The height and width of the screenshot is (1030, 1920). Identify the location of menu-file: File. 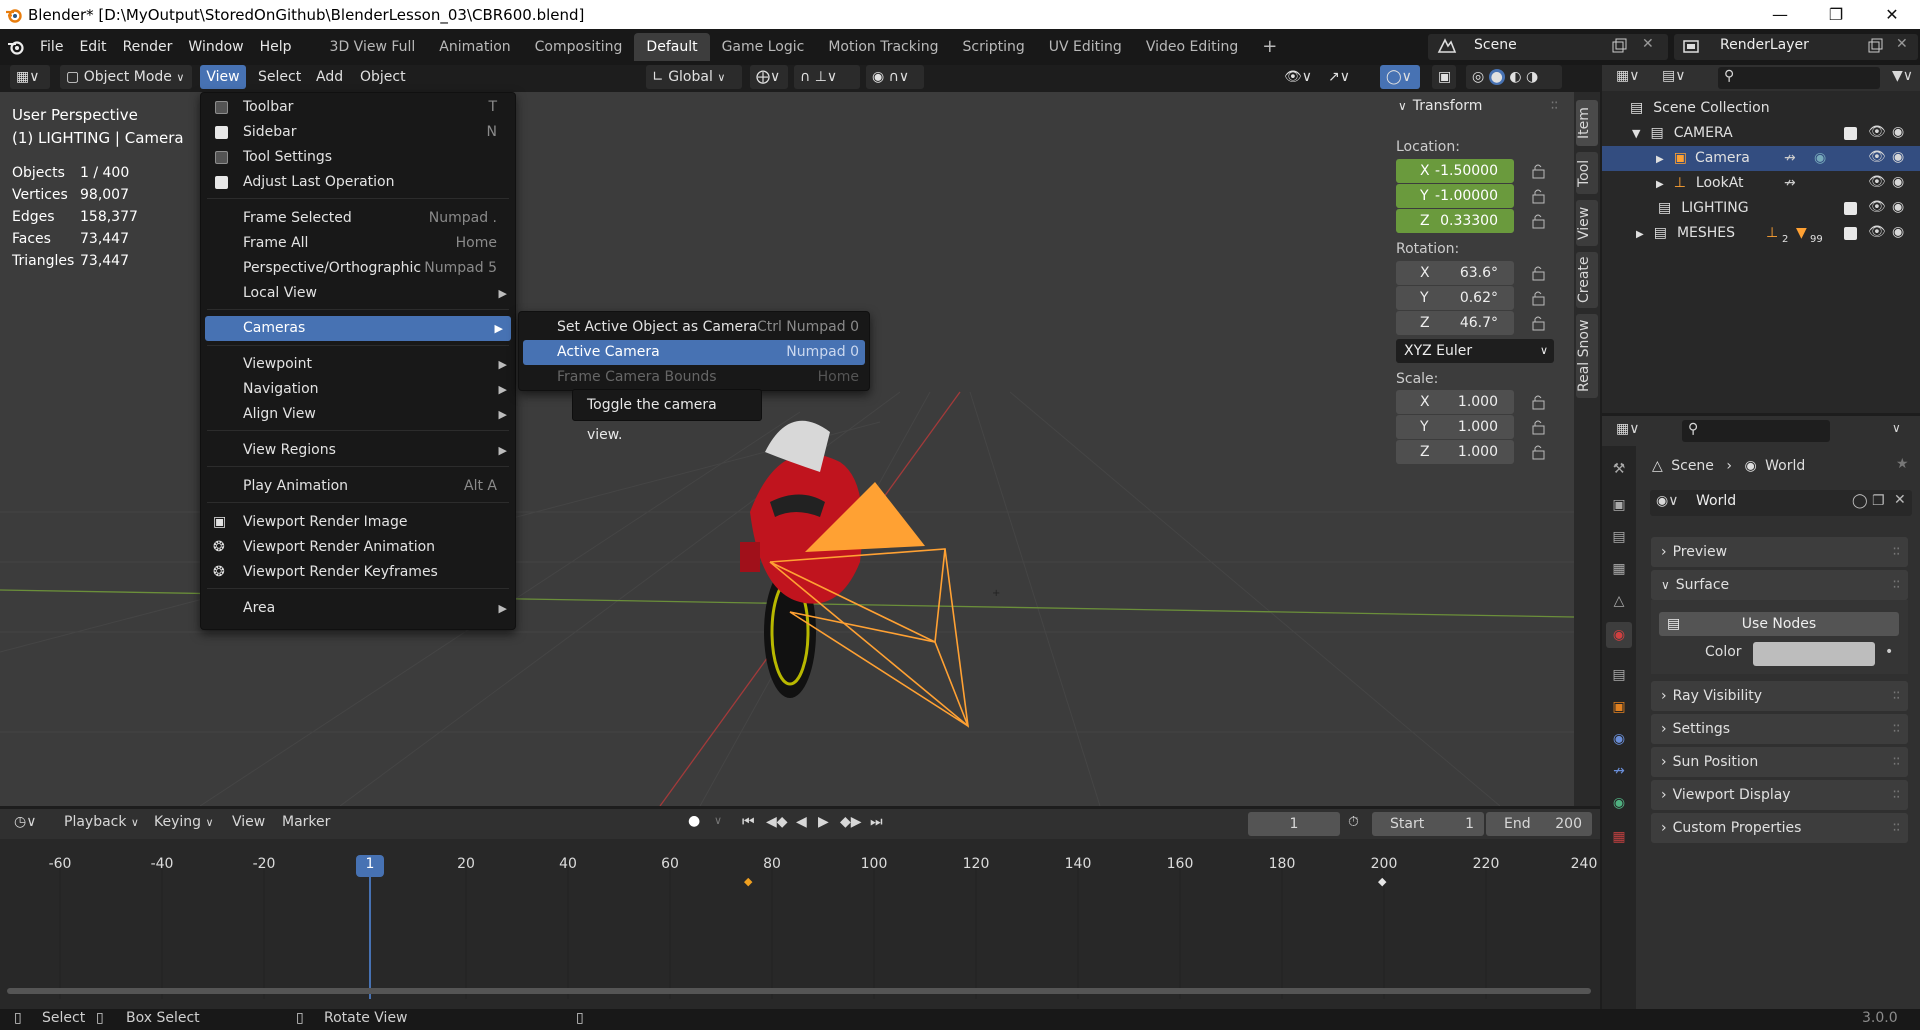
(51, 47).